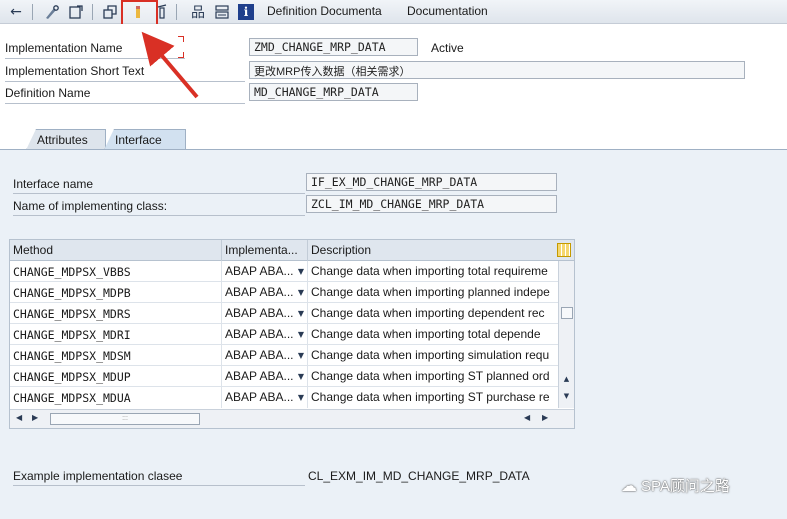 This screenshot has width=787, height=519. What do you see at coordinates (566, 334) in the screenshot?
I see `vertical-scrollbar: ▲ ▼` at bounding box center [566, 334].